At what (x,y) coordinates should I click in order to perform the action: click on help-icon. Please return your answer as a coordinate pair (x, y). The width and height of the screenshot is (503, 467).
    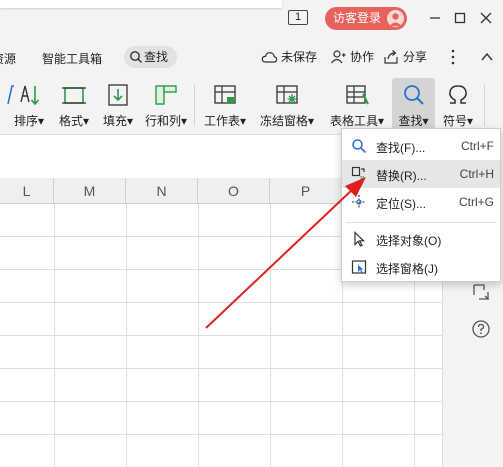
    Looking at the image, I should click on (481, 329).